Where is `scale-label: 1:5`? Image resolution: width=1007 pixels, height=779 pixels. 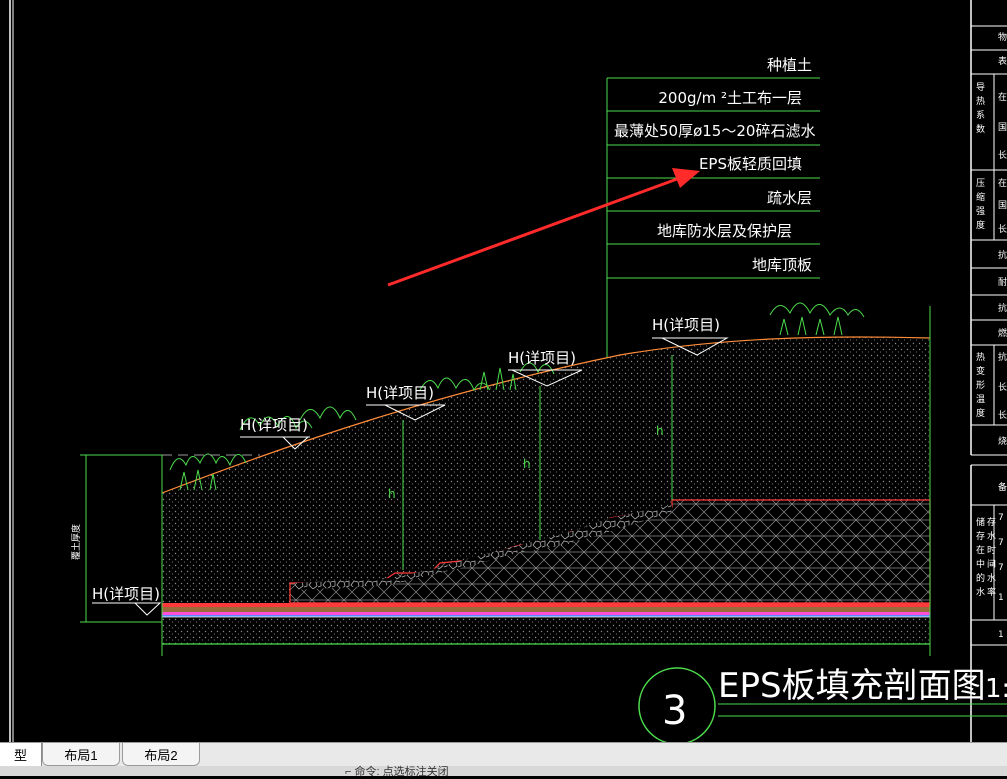
scale-label: 1:5 is located at coordinates (996, 689).